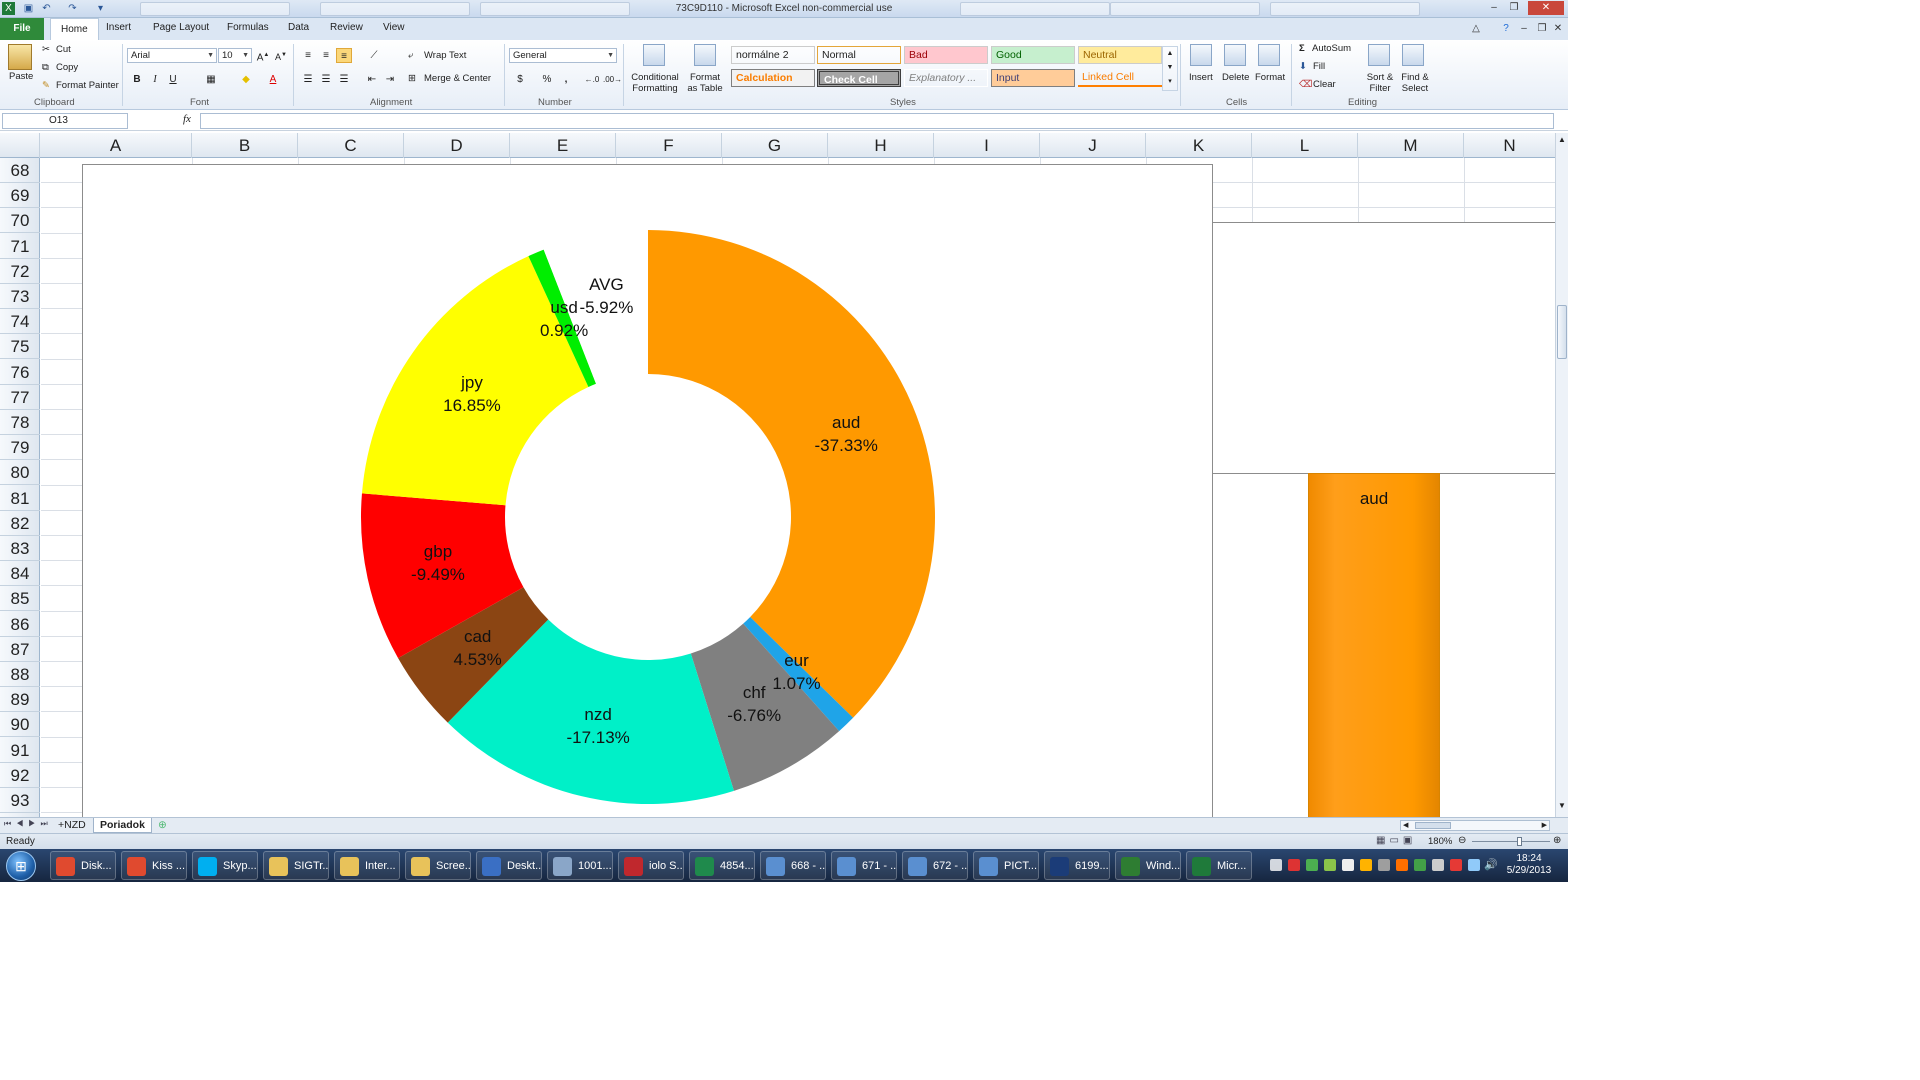  What do you see at coordinates (308, 79) in the screenshot?
I see `align-left-icon: ☰` at bounding box center [308, 79].